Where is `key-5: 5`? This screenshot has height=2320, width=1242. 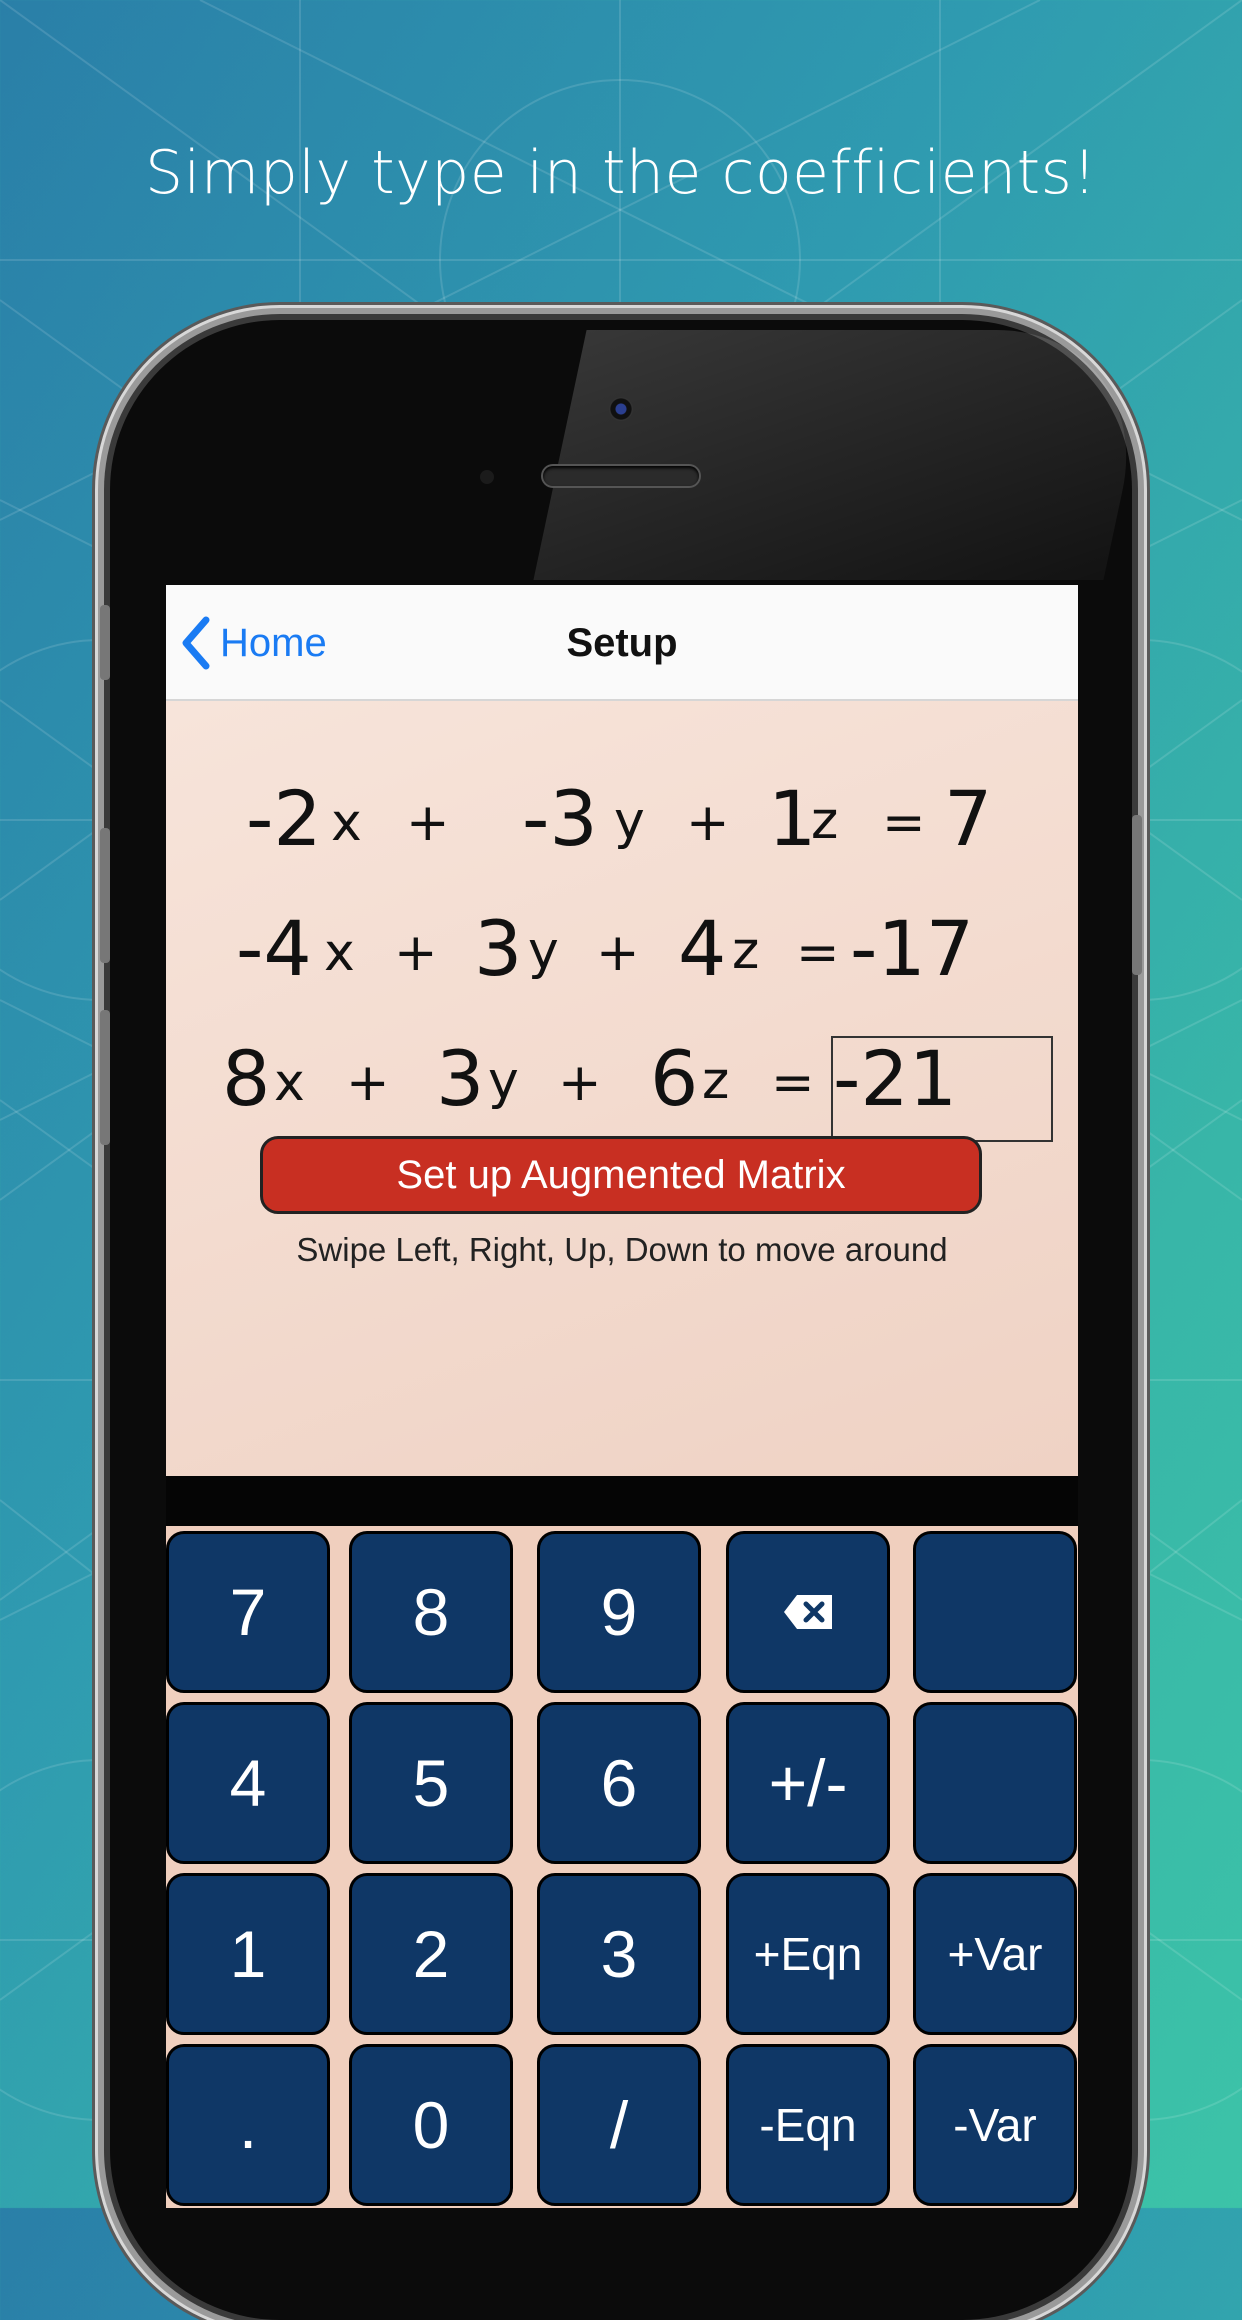
key-5: 5 is located at coordinates (431, 1783).